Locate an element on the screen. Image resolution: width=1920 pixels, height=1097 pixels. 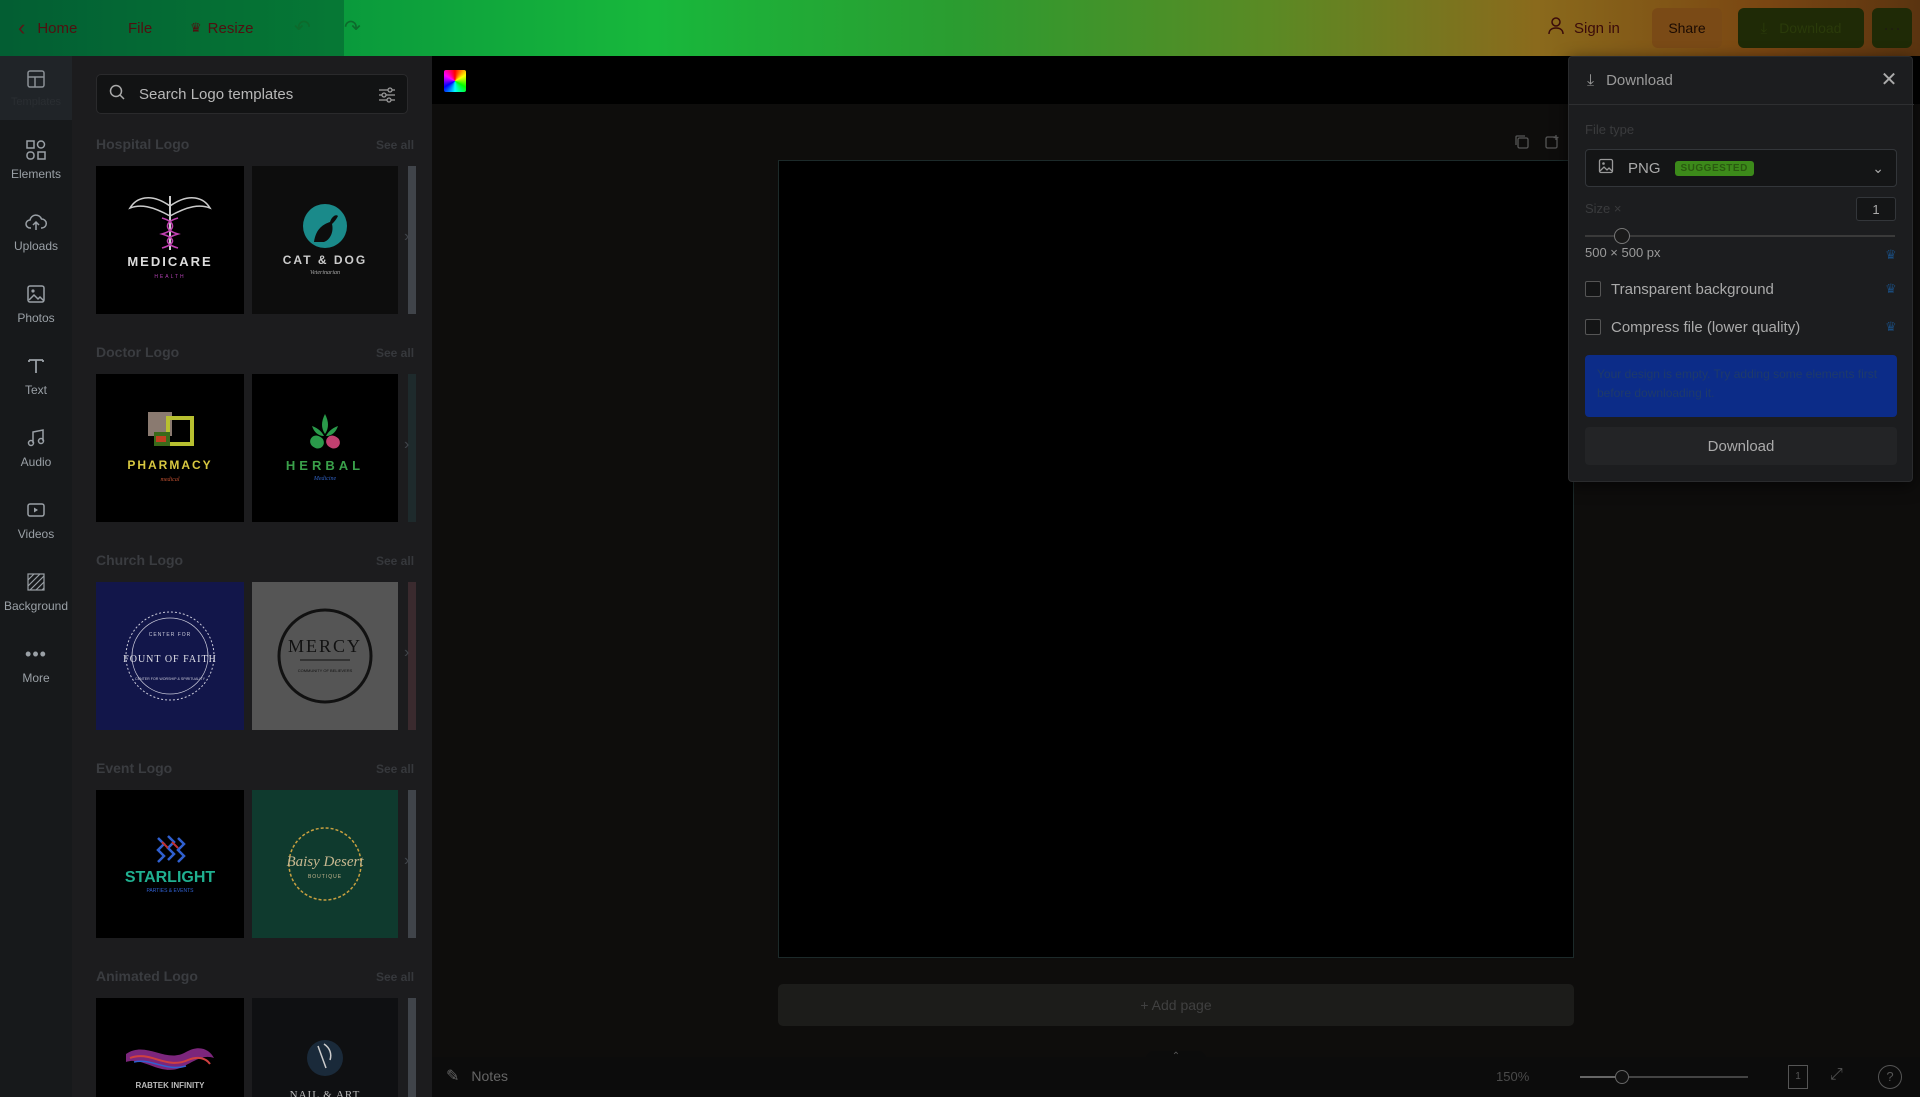
compress-file-checkbox is located at coordinates (1593, 327).